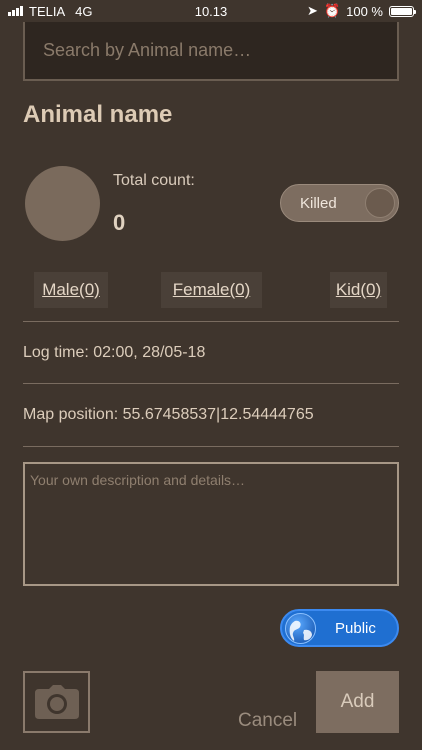  I want to click on log-time: Log time: 02:00, 28/05-18, so click(114, 352).